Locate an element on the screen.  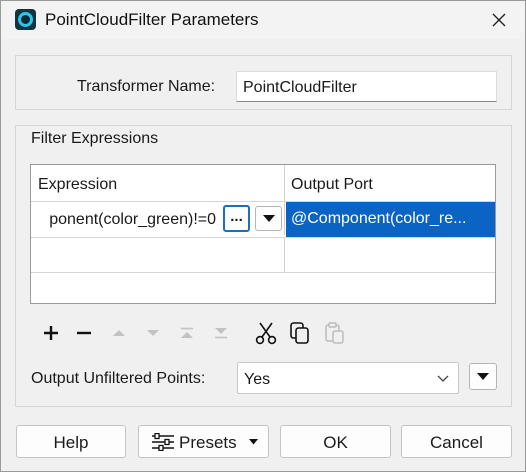
row-divider is located at coordinates (263, 272).